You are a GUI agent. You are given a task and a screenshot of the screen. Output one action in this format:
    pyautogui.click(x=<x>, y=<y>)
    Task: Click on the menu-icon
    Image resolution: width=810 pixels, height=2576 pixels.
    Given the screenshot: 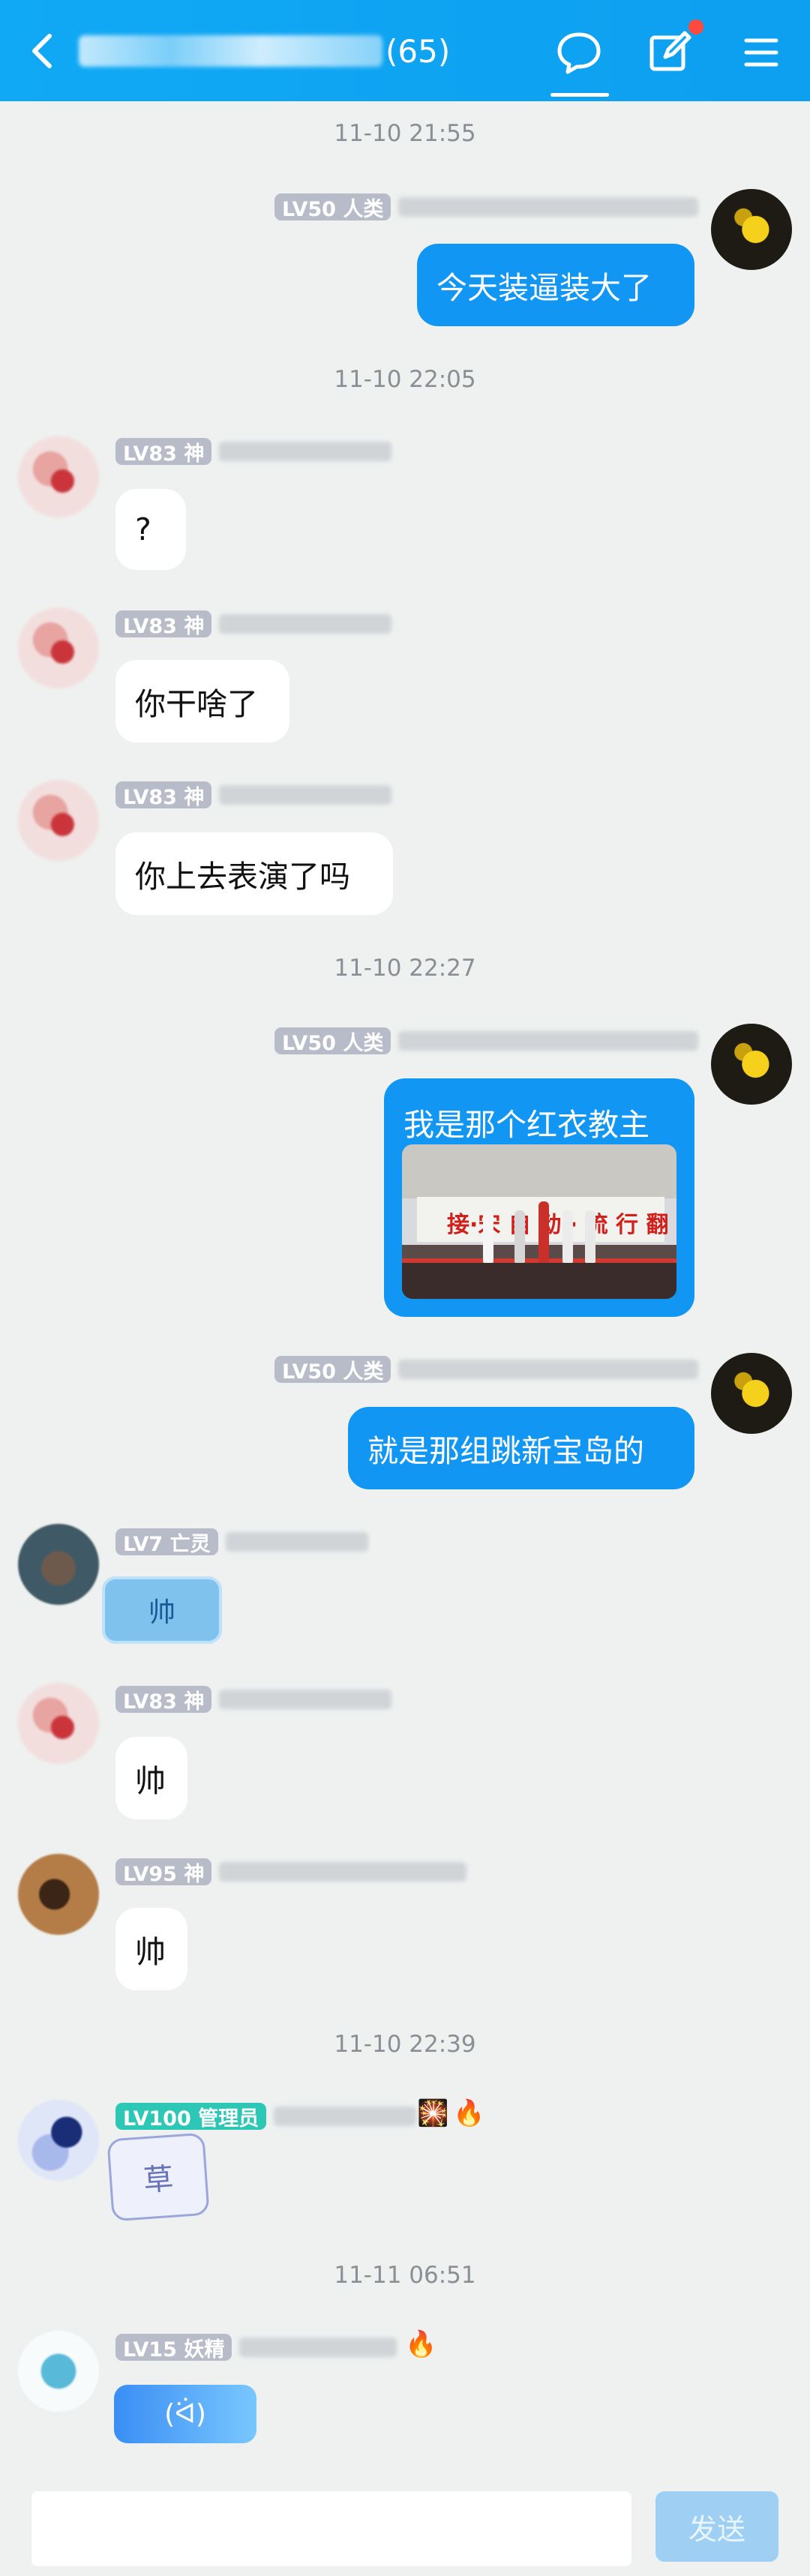 What is the action you would take?
    pyautogui.click(x=761, y=52)
    